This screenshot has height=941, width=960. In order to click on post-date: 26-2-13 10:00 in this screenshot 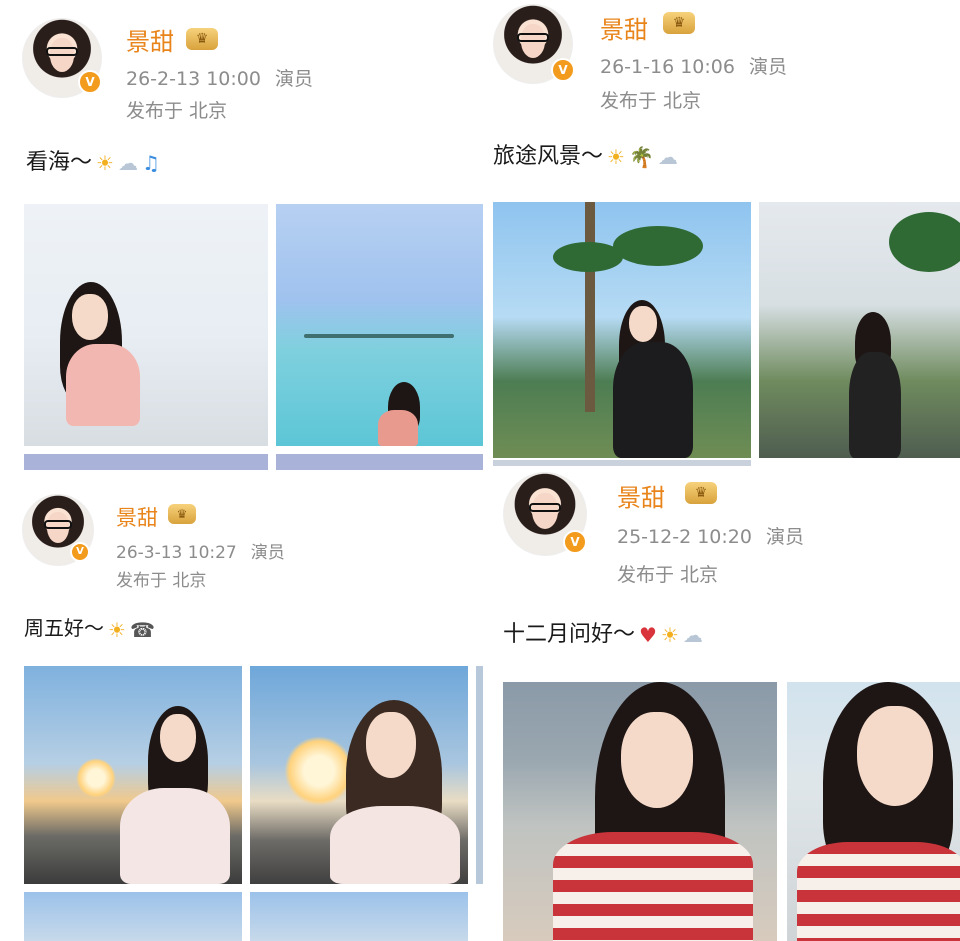, I will do `click(193, 79)`.